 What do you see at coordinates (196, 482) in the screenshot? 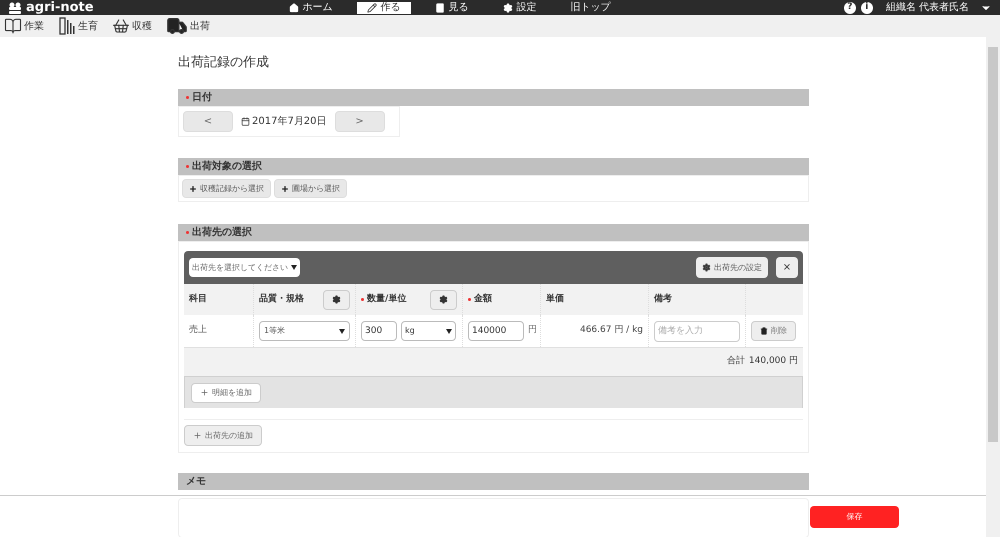
I see `section-title: メモ` at bounding box center [196, 482].